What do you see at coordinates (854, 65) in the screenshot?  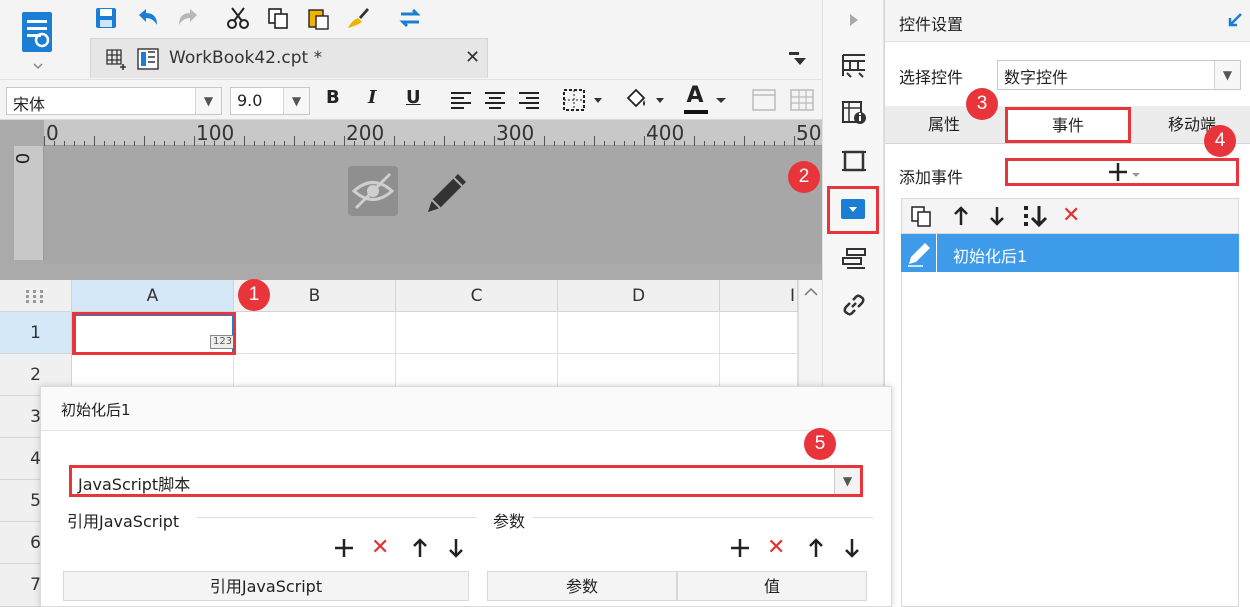 I see `cell-attributes-icon` at bounding box center [854, 65].